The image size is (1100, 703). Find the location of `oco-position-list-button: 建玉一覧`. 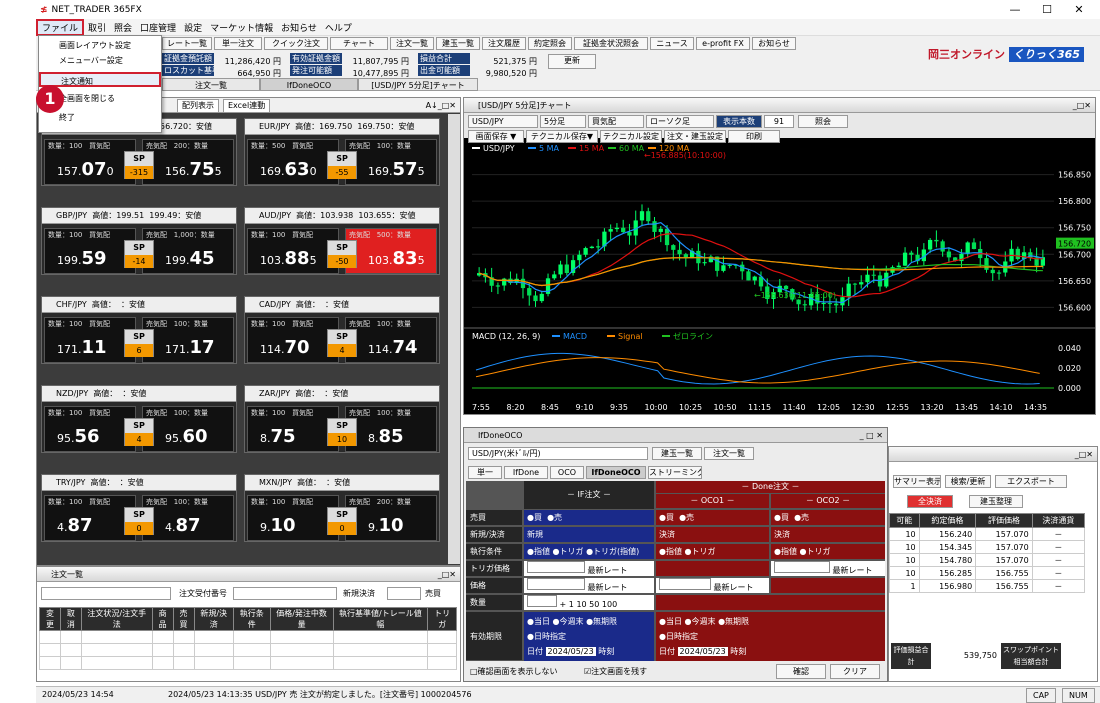

oco-position-list-button: 建玉一覧 is located at coordinates (677, 453).